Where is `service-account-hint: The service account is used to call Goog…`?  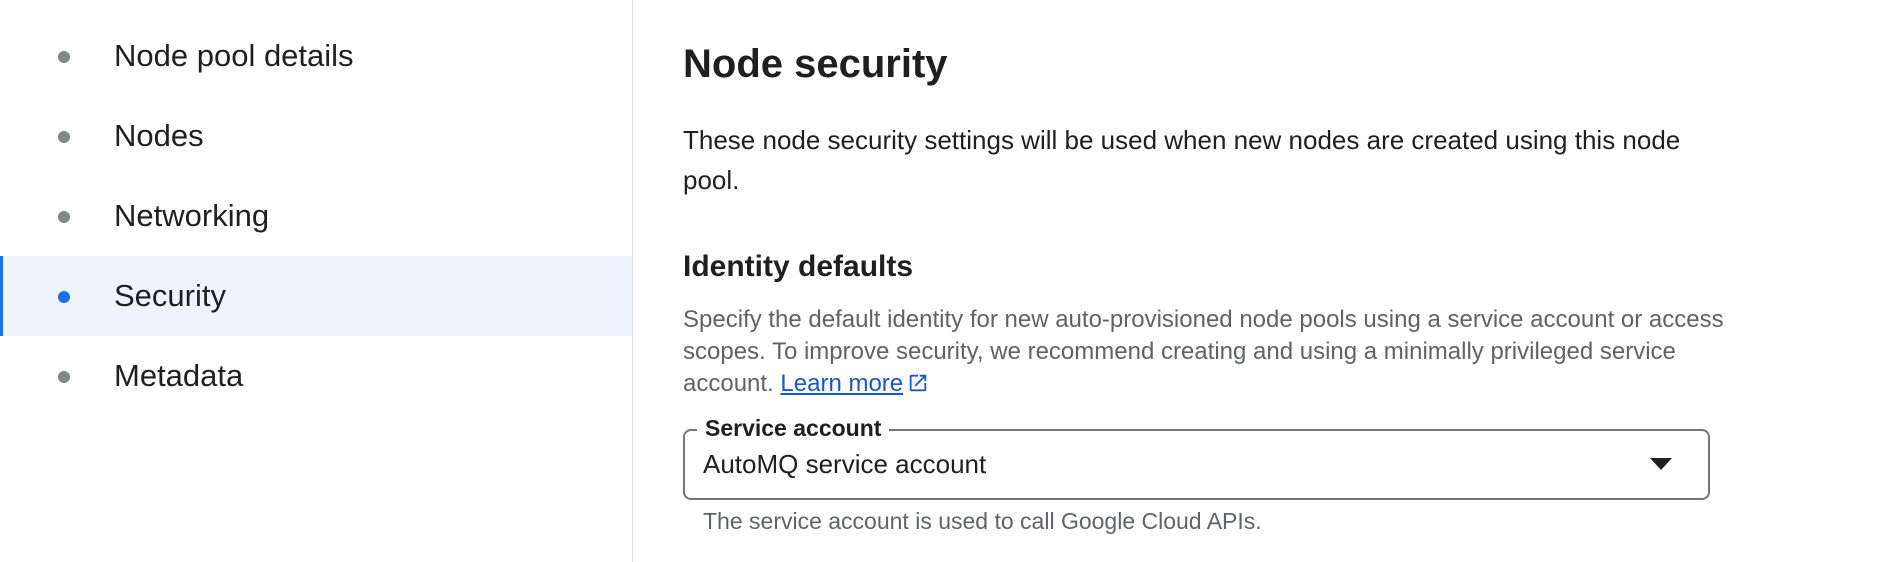 service-account-hint: The service account is used to call Goog… is located at coordinates (982, 521).